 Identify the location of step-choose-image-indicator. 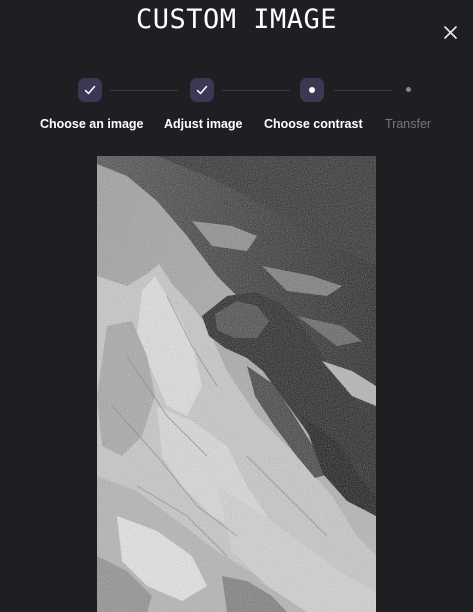
(90, 90).